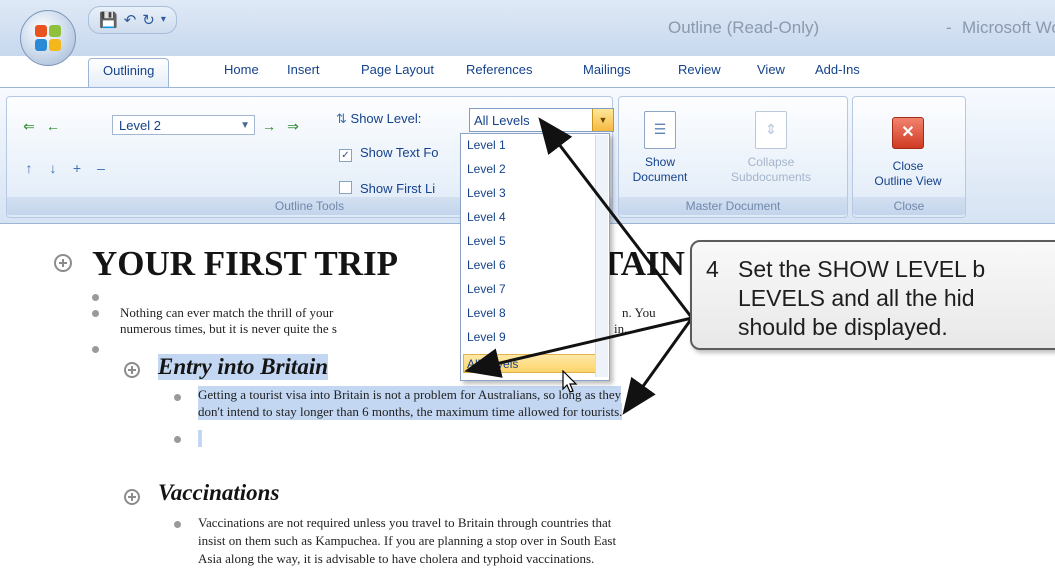 The width and height of the screenshot is (1055, 581). Describe the element at coordinates (183, 125) in the screenshot. I see `outline-level-combo: Level 2 ▼` at that location.